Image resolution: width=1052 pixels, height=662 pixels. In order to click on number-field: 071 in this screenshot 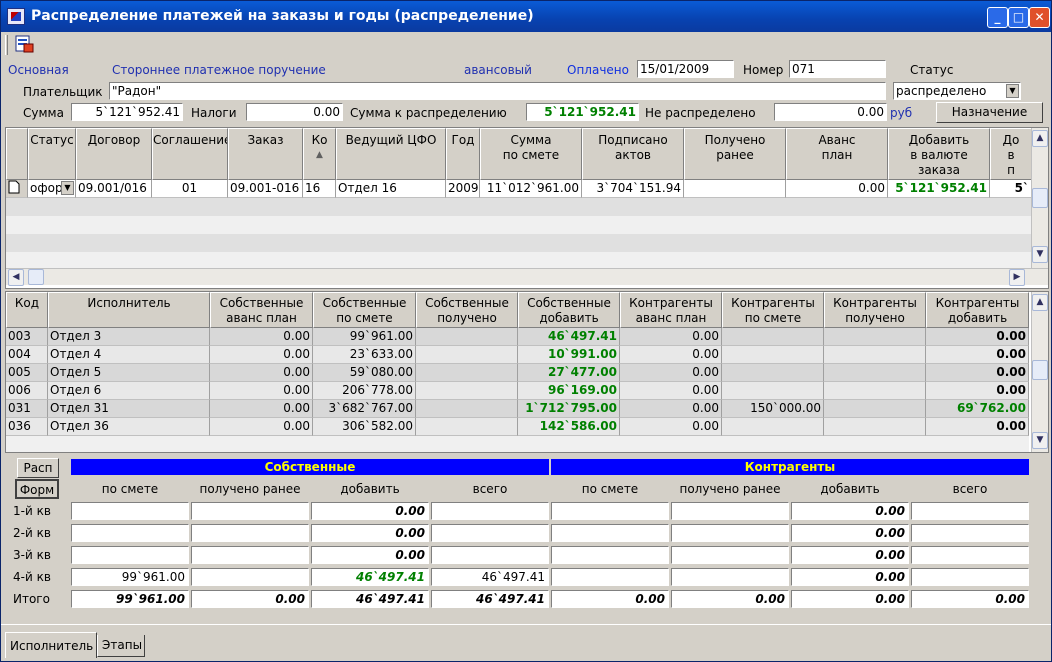, I will do `click(837, 69)`.